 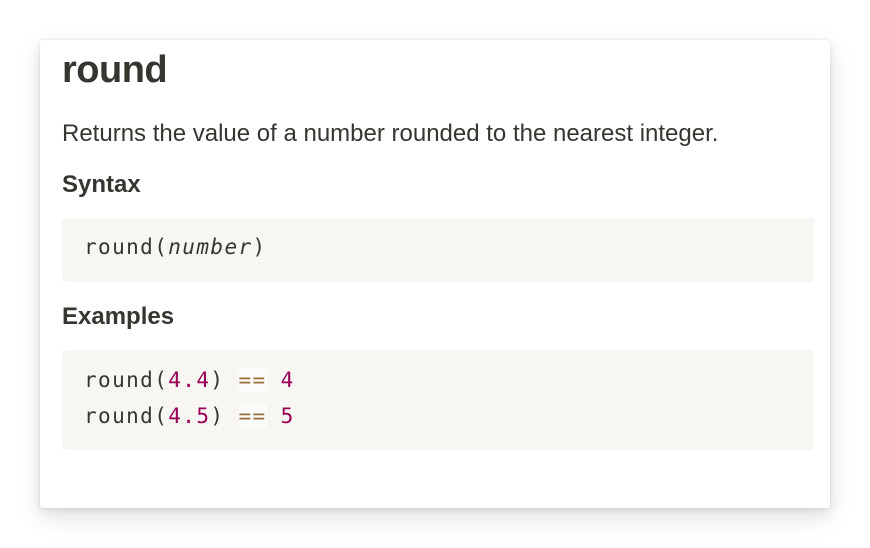 I want to click on syntax-heading: Syntax, so click(x=101, y=184).